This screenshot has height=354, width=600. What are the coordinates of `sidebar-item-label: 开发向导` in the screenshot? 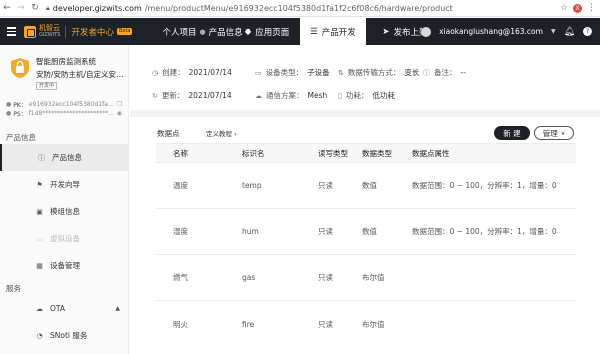 It's located at (65, 184).